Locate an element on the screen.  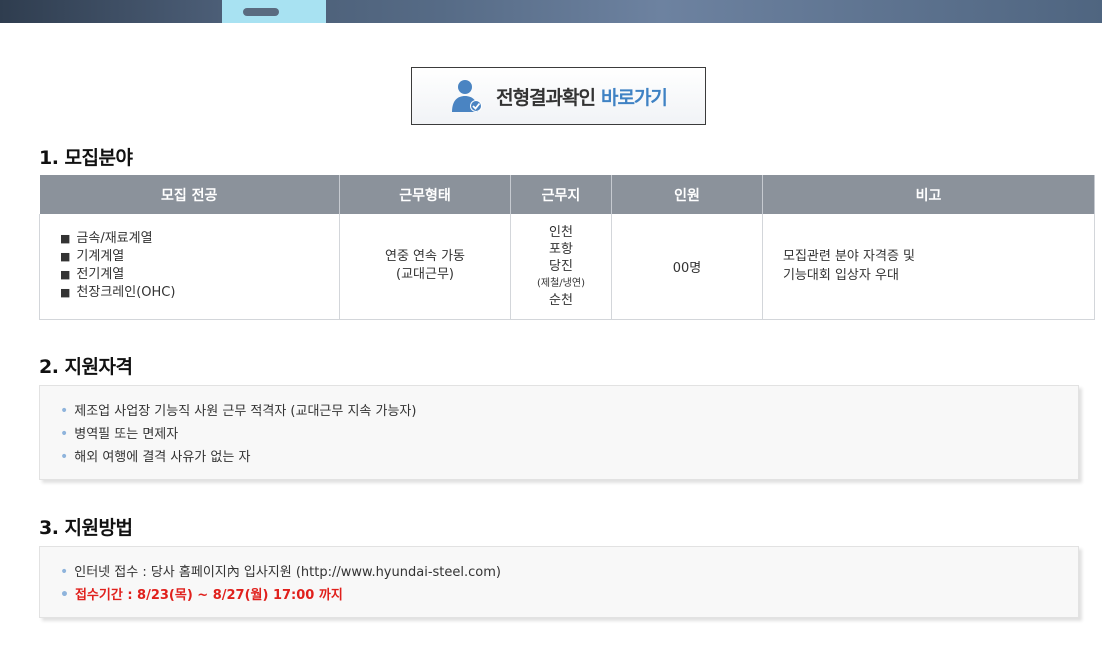
location-item: 순천 is located at coordinates (561, 300).